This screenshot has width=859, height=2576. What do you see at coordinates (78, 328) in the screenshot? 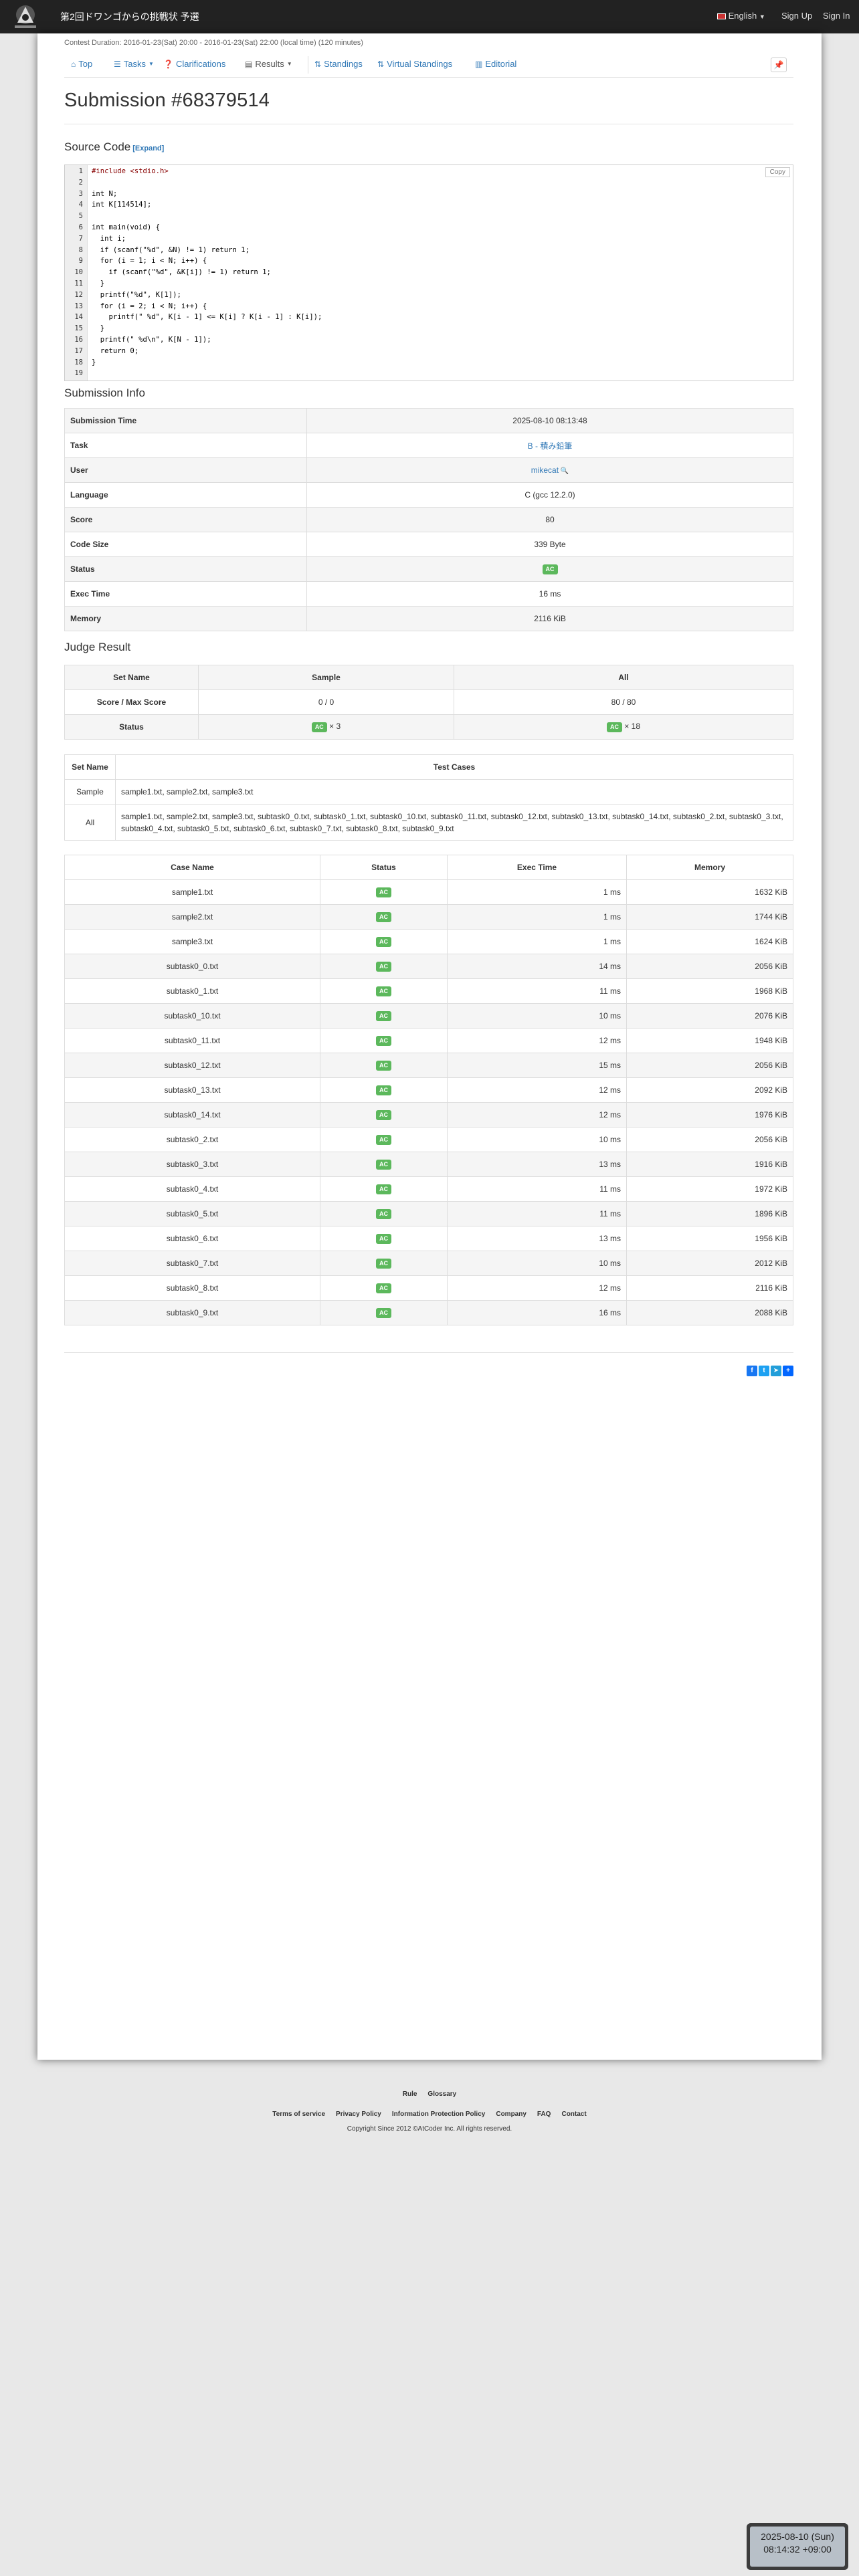
I see `line-number: 15` at bounding box center [78, 328].